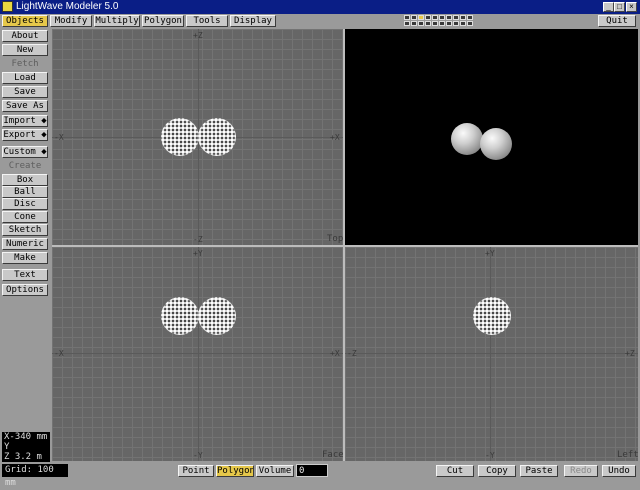 The image size is (640, 490). I want to click on tab-multiply: Multiply, so click(117, 21).